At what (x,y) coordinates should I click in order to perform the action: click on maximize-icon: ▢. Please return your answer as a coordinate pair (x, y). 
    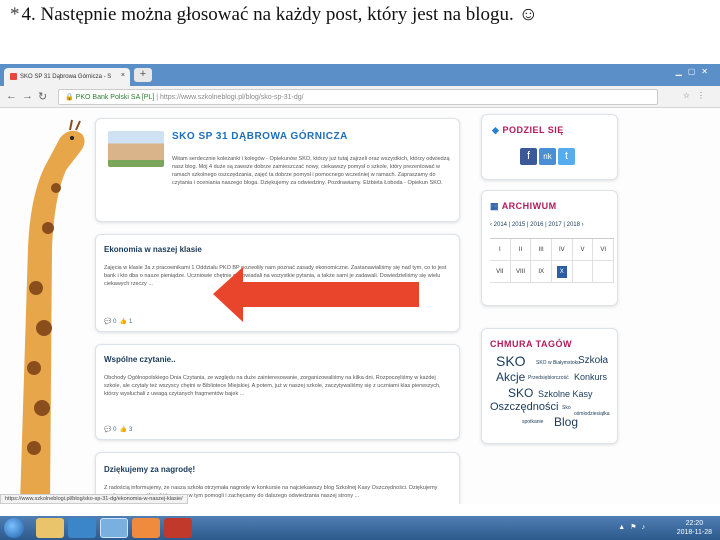
    Looking at the image, I should click on (695, 71).